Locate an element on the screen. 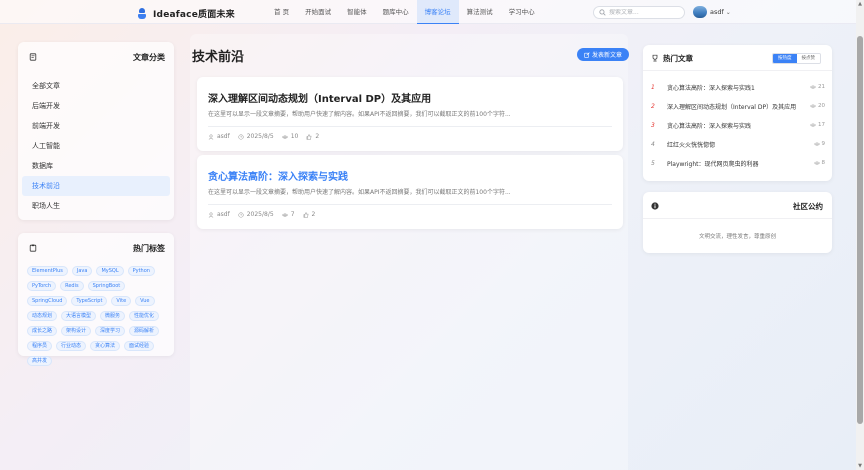 The width and height of the screenshot is (864, 470). tag-item: 动态规划 is located at coordinates (42, 316).